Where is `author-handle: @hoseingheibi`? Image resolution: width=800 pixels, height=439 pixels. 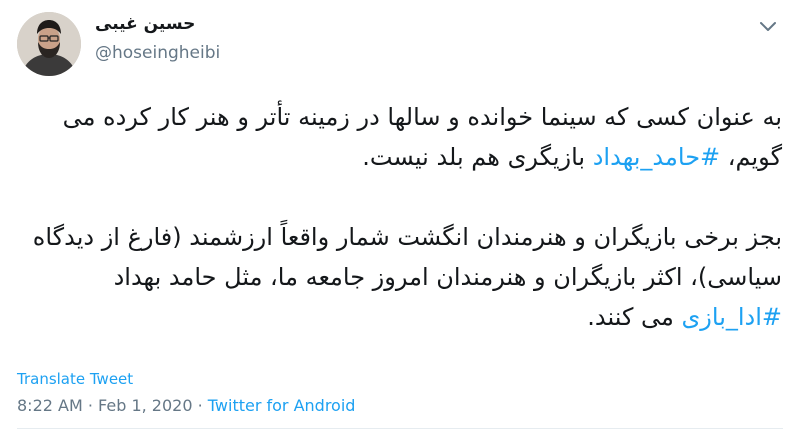 author-handle: @hoseingheibi is located at coordinates (157, 53).